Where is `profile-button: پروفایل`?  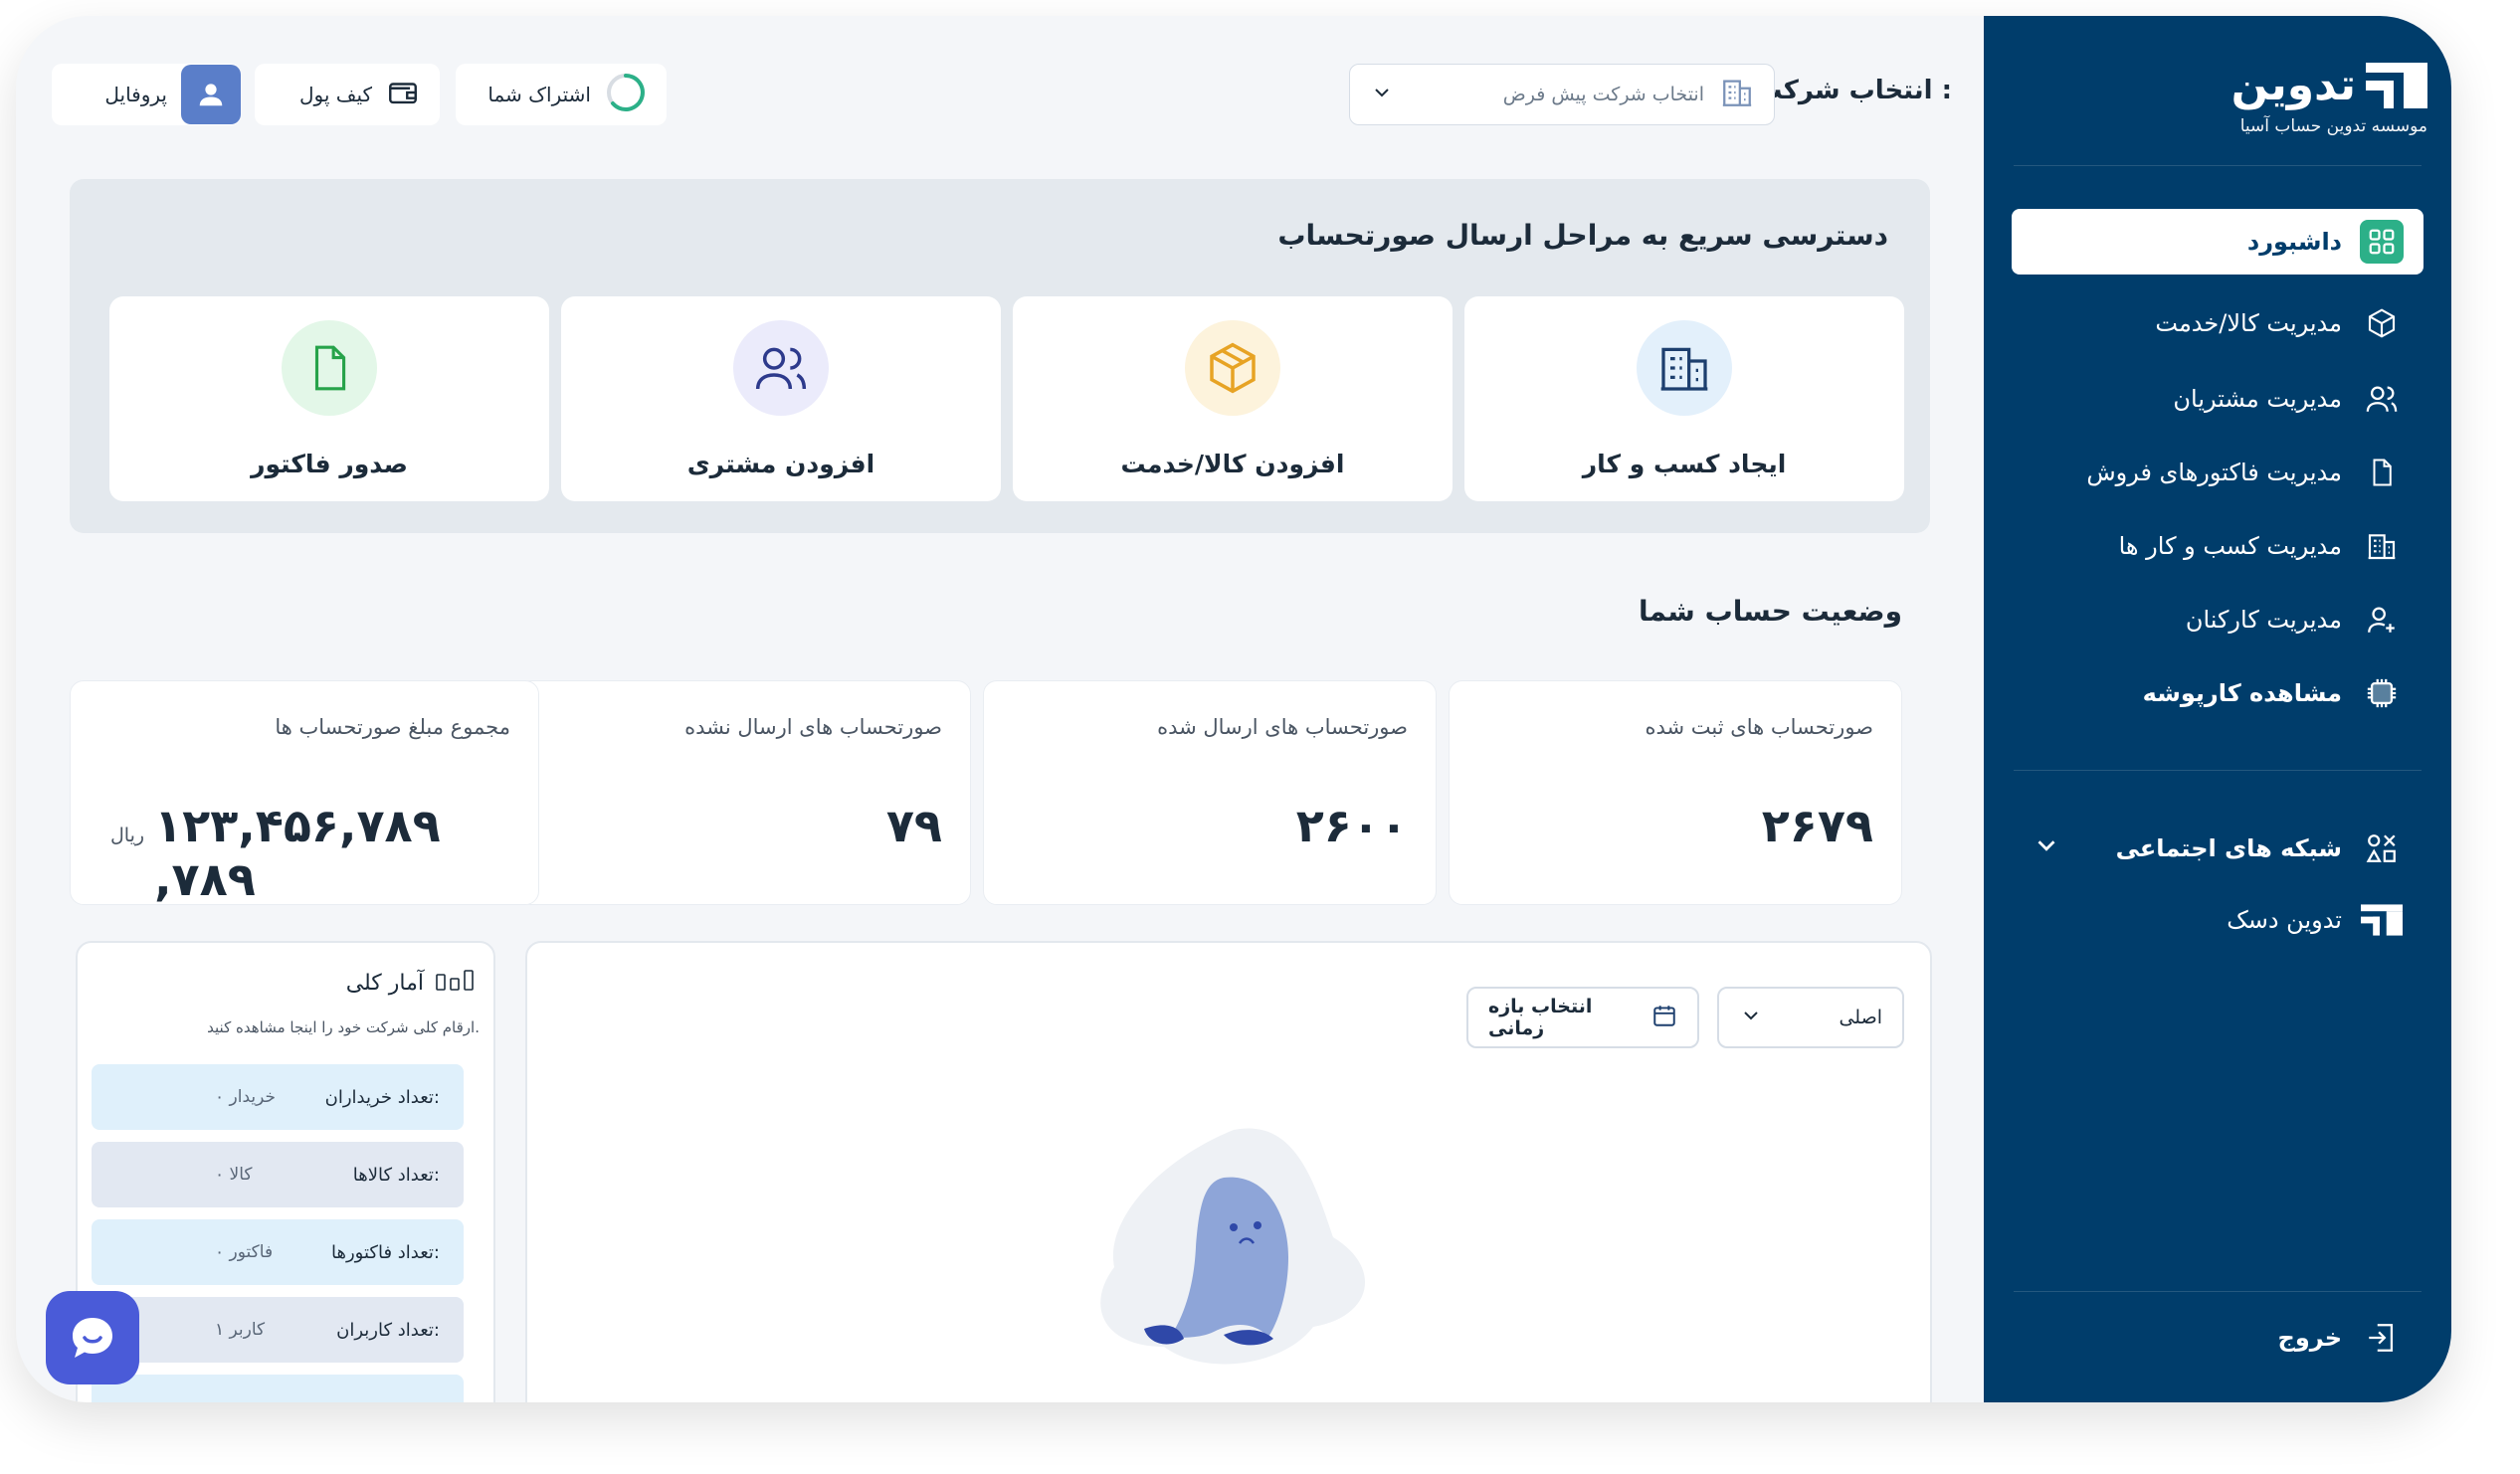
profile-button: پروفایل is located at coordinates (146, 94).